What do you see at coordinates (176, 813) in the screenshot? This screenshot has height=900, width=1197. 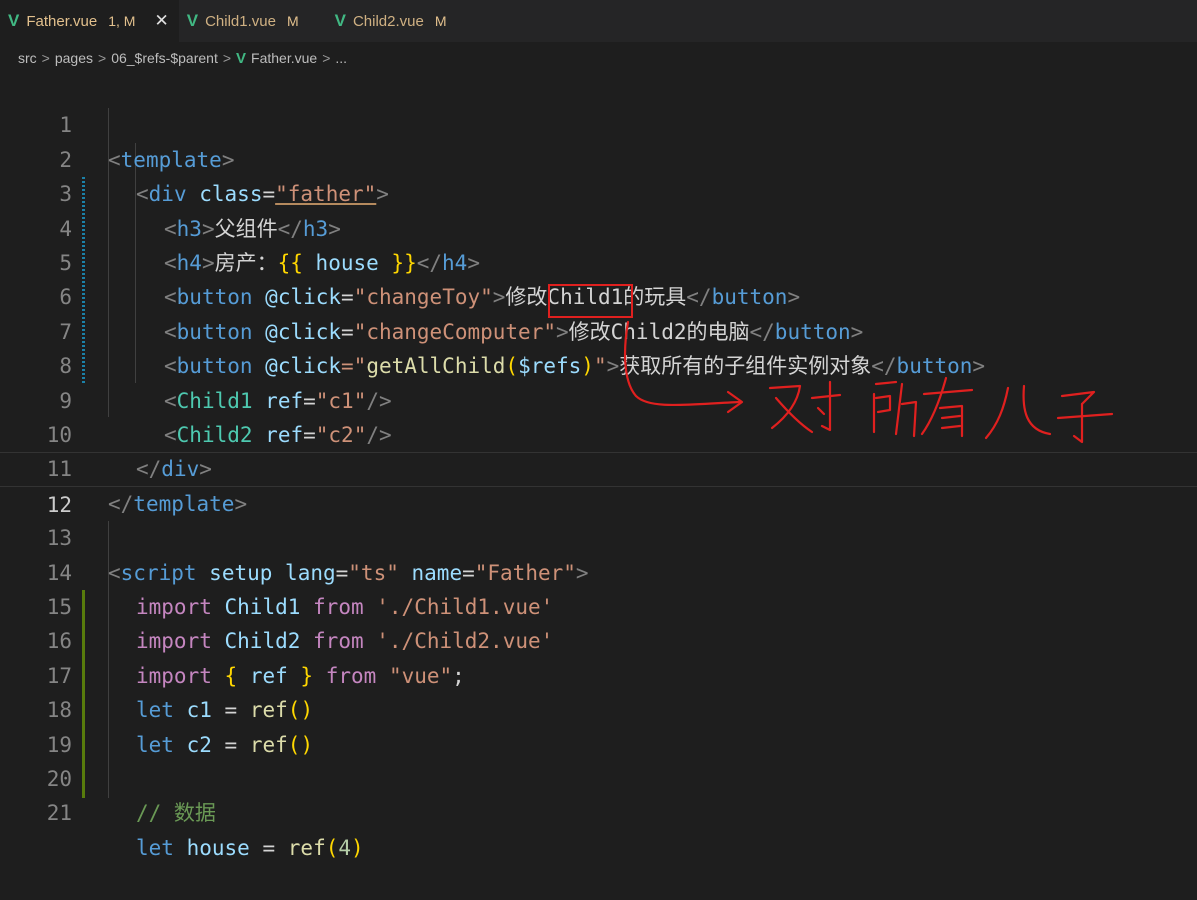 I see `code-text: // 数据` at bounding box center [176, 813].